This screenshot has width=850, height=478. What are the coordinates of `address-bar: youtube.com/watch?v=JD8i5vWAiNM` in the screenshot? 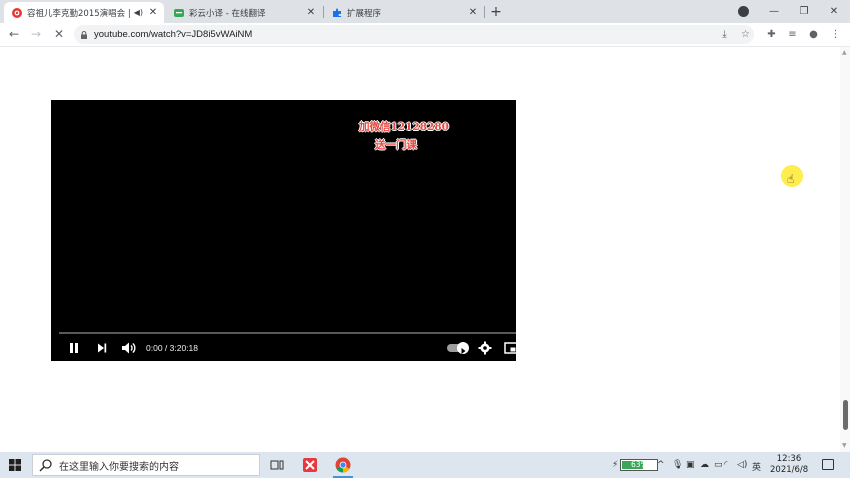 It's located at (414, 34).